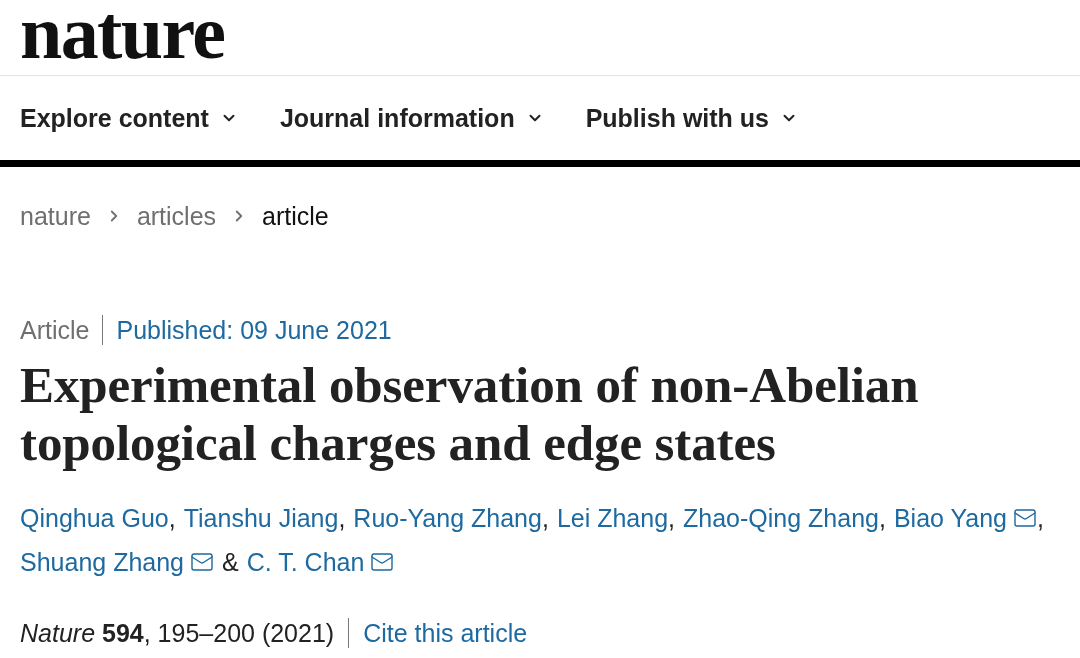 The width and height of the screenshot is (1080, 658). I want to click on published-date-link: Published: 09 June 2021, so click(254, 330).